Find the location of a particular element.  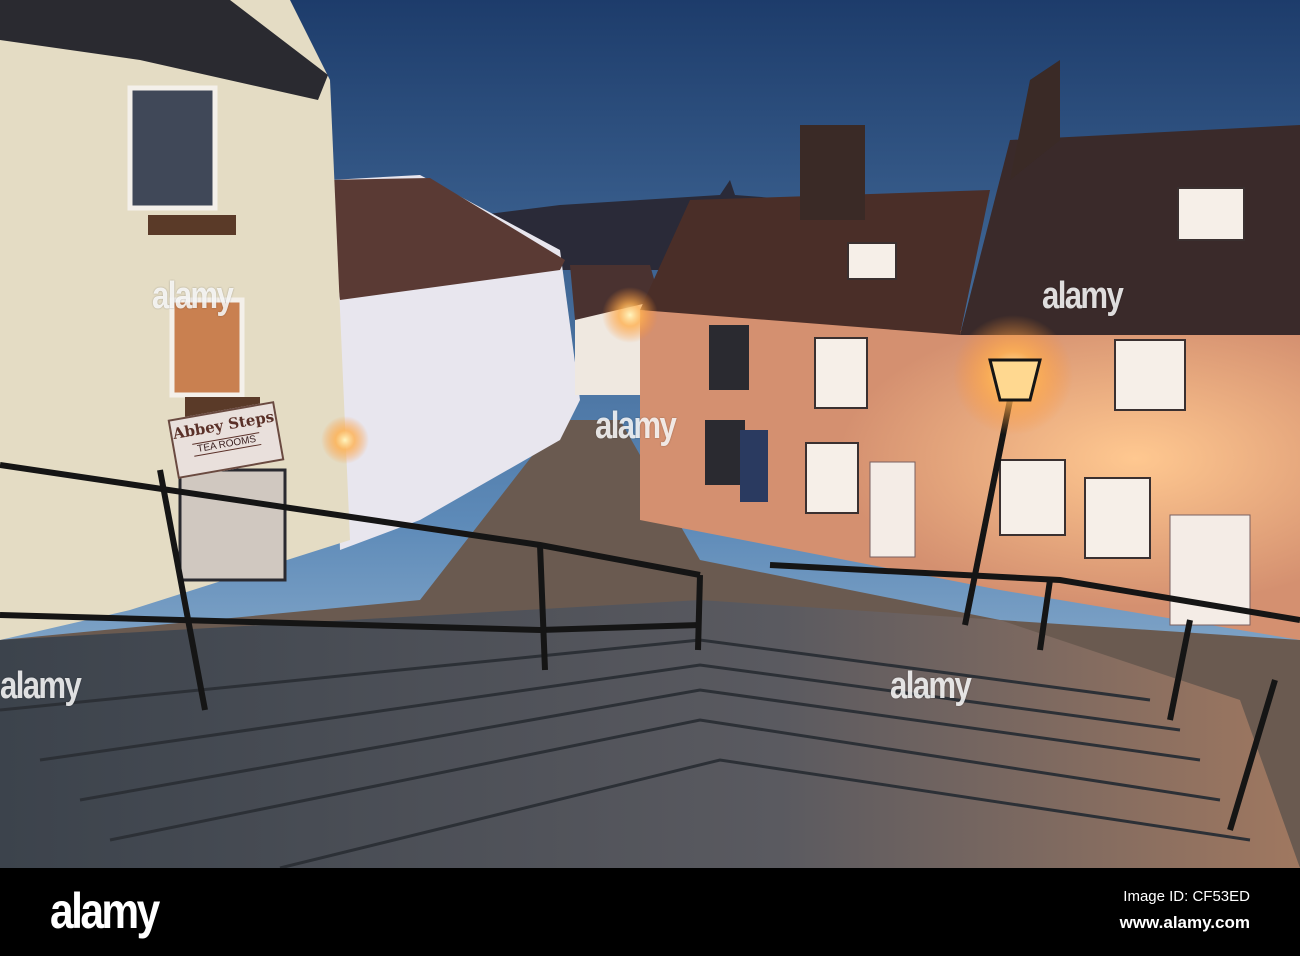

image-id: Image ID: CF53ED is located at coordinates (1186, 896).